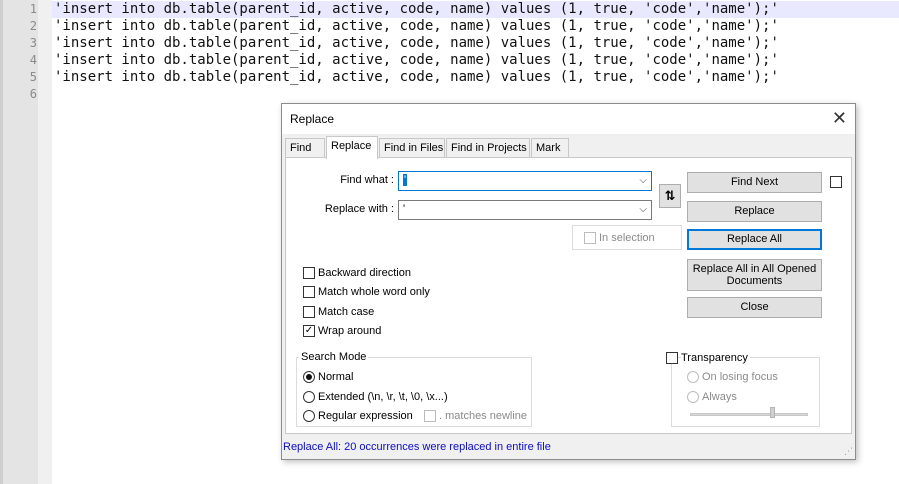  What do you see at coordinates (19, 242) in the screenshot?
I see `line-number-gutter: 1 2 3 4 5 6` at bounding box center [19, 242].